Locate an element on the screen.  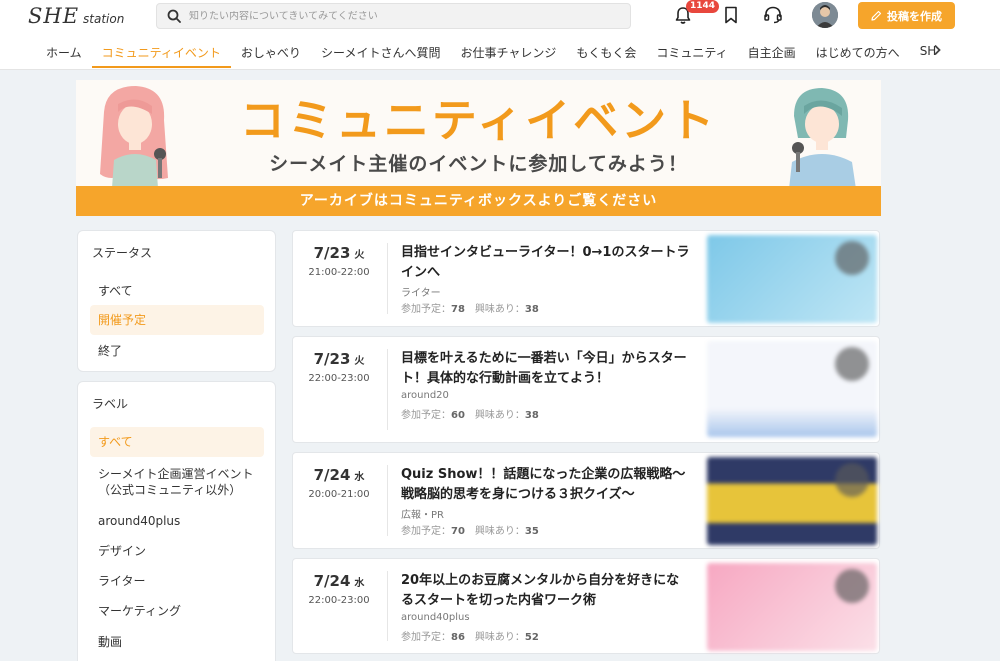
avatar-image is located at coordinates (825, 15).